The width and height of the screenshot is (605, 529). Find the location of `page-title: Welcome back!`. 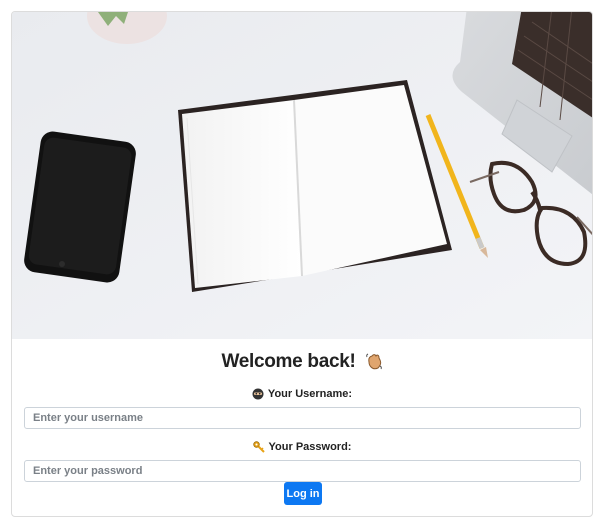

page-title: Welcome back! is located at coordinates (302, 363).